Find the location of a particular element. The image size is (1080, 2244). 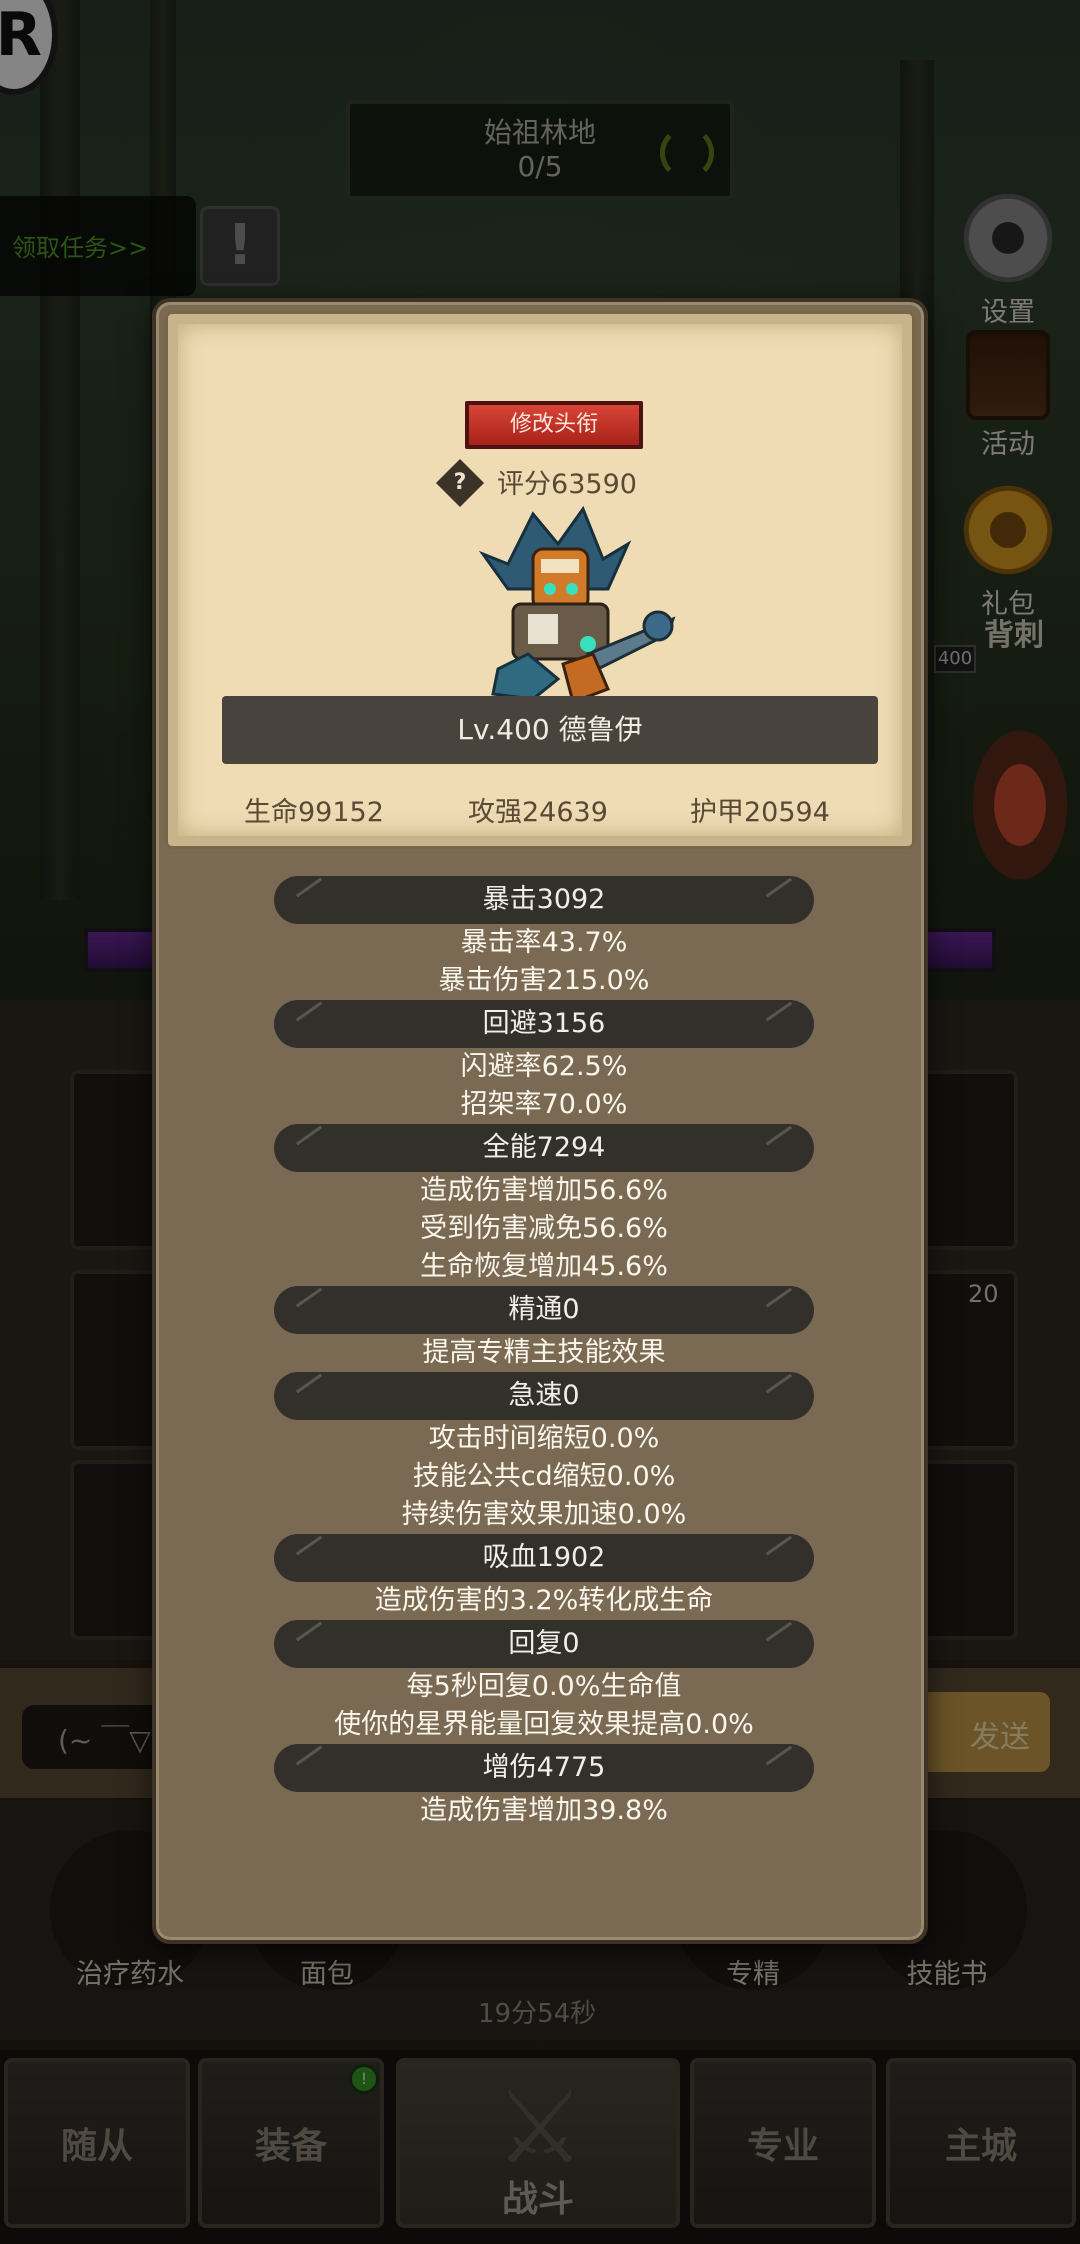

stat-section: 增伤4775 造成伤害增加39.8% is located at coordinates (544, 1787).